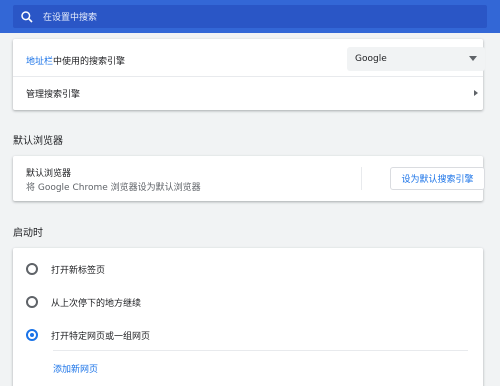 The width and height of the screenshot is (500, 386). Describe the element at coordinates (49, 174) in the screenshot. I see `default-browser-title: 默认浏览器` at that location.